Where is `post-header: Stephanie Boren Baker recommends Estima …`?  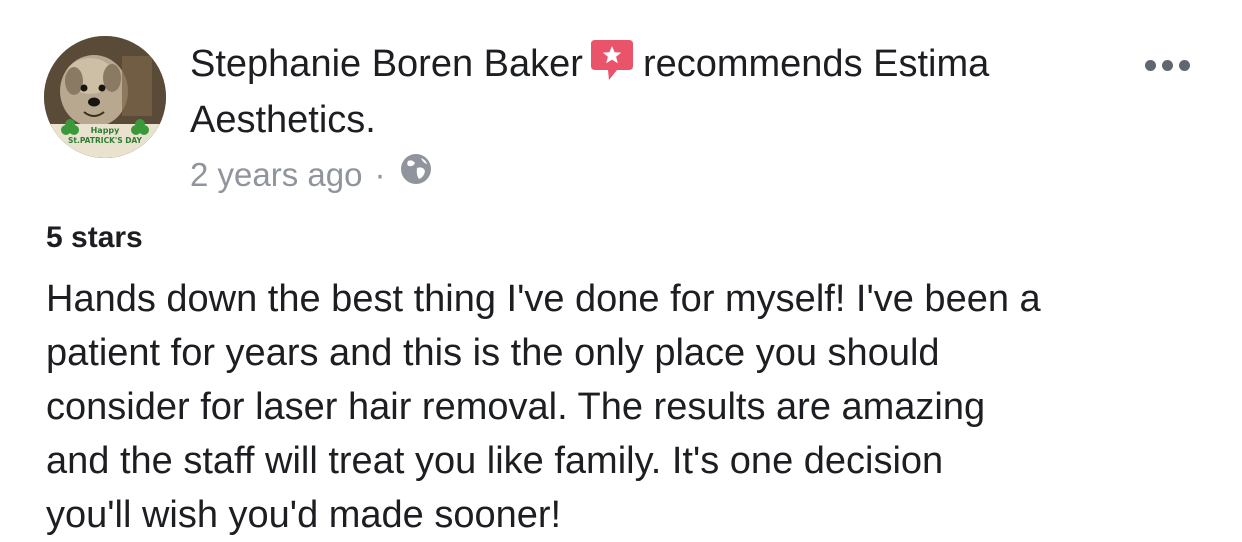 post-header: Stephanie Boren Baker recommends Estima … is located at coordinates (650, 91).